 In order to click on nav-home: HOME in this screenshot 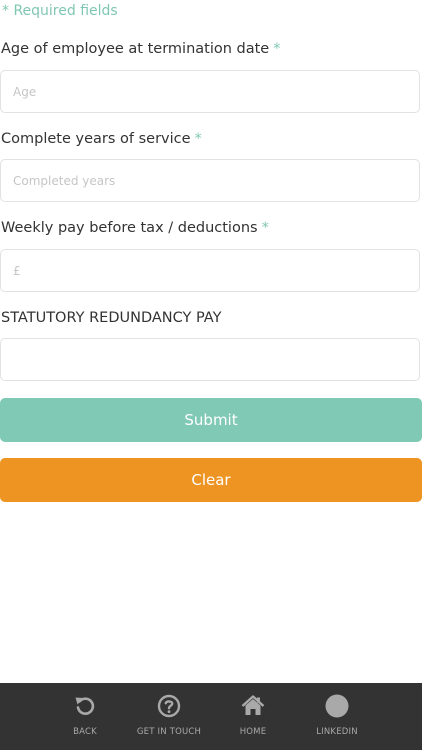, I will do `click(253, 716)`.